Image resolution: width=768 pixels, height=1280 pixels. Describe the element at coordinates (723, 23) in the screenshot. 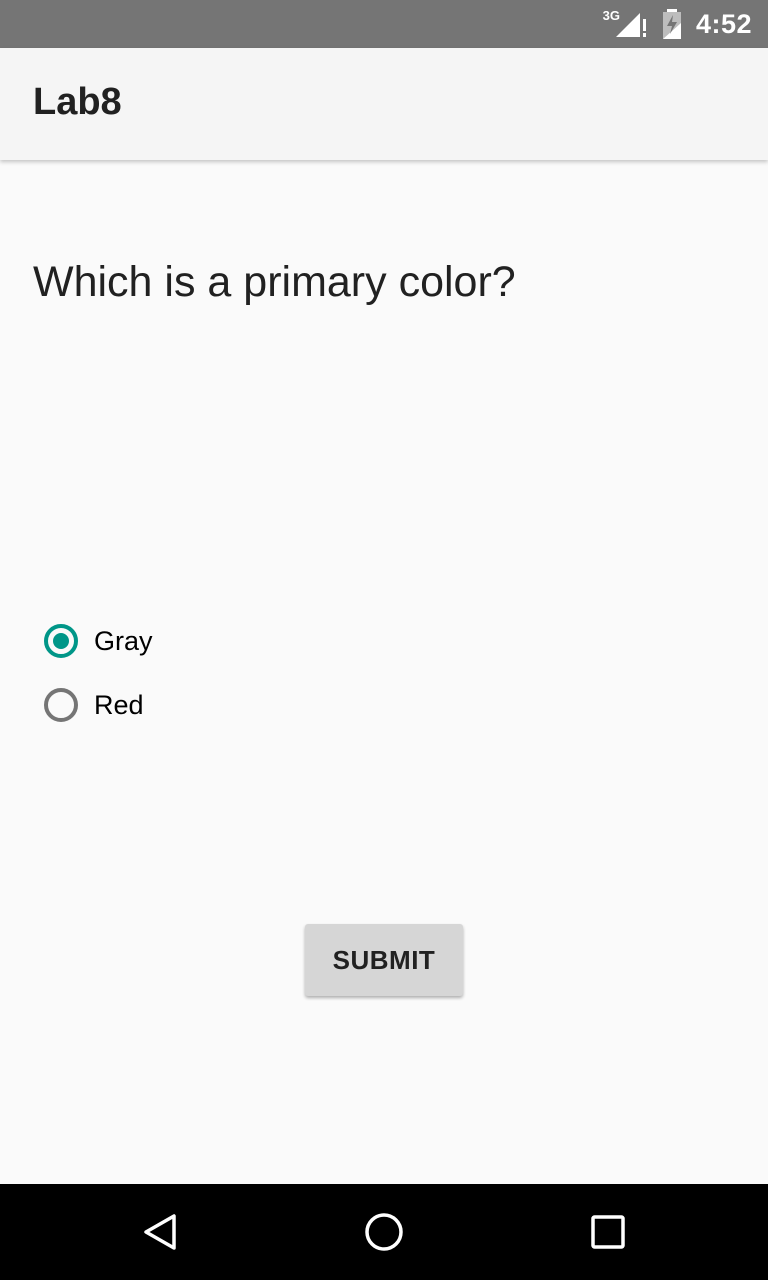

I see `status-clock: 4:52` at that location.